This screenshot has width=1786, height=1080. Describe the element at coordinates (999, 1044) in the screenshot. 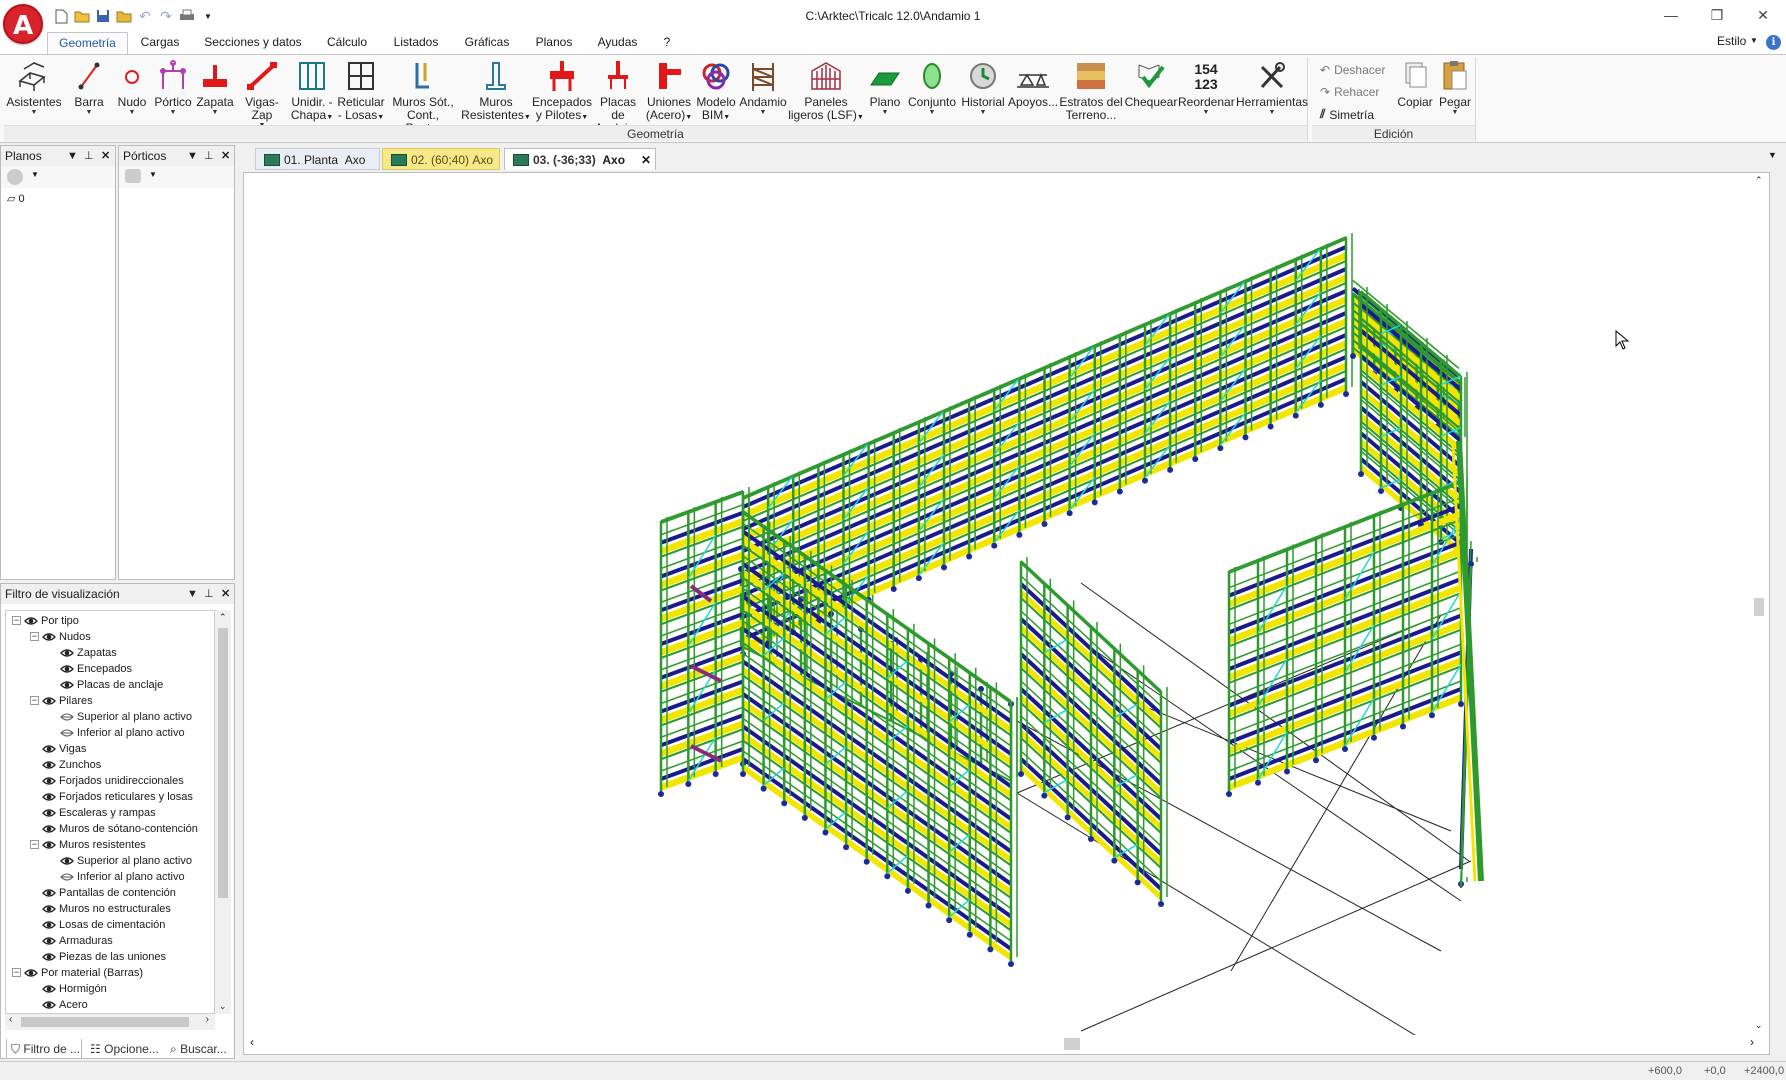

I see `viewport-horizontal-scrollbar: ‹ ›` at that location.